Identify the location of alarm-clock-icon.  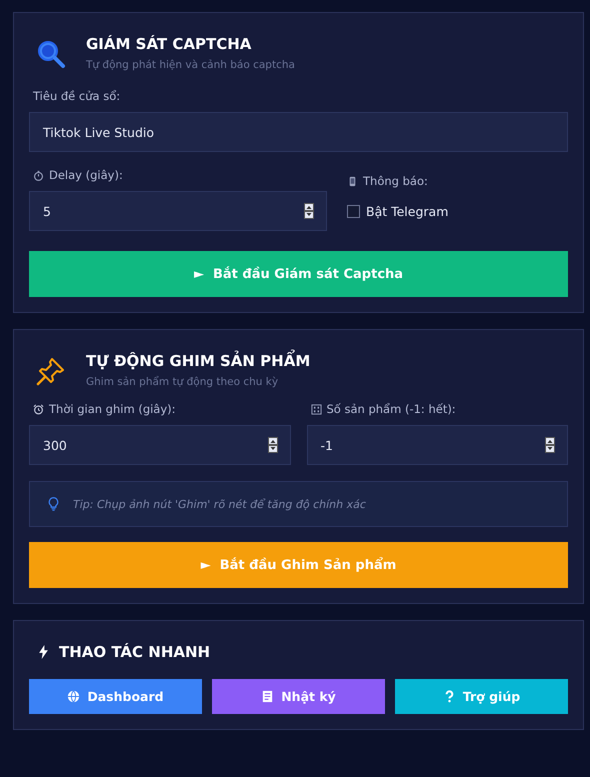
(38, 409).